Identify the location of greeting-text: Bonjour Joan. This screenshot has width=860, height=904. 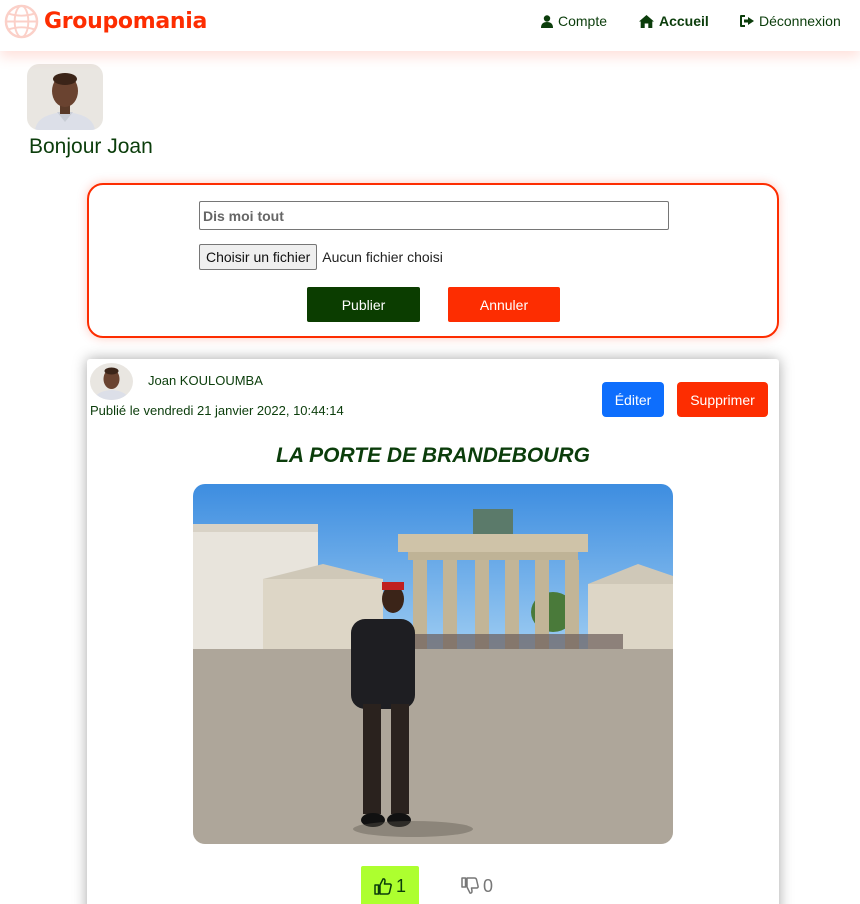
(91, 146).